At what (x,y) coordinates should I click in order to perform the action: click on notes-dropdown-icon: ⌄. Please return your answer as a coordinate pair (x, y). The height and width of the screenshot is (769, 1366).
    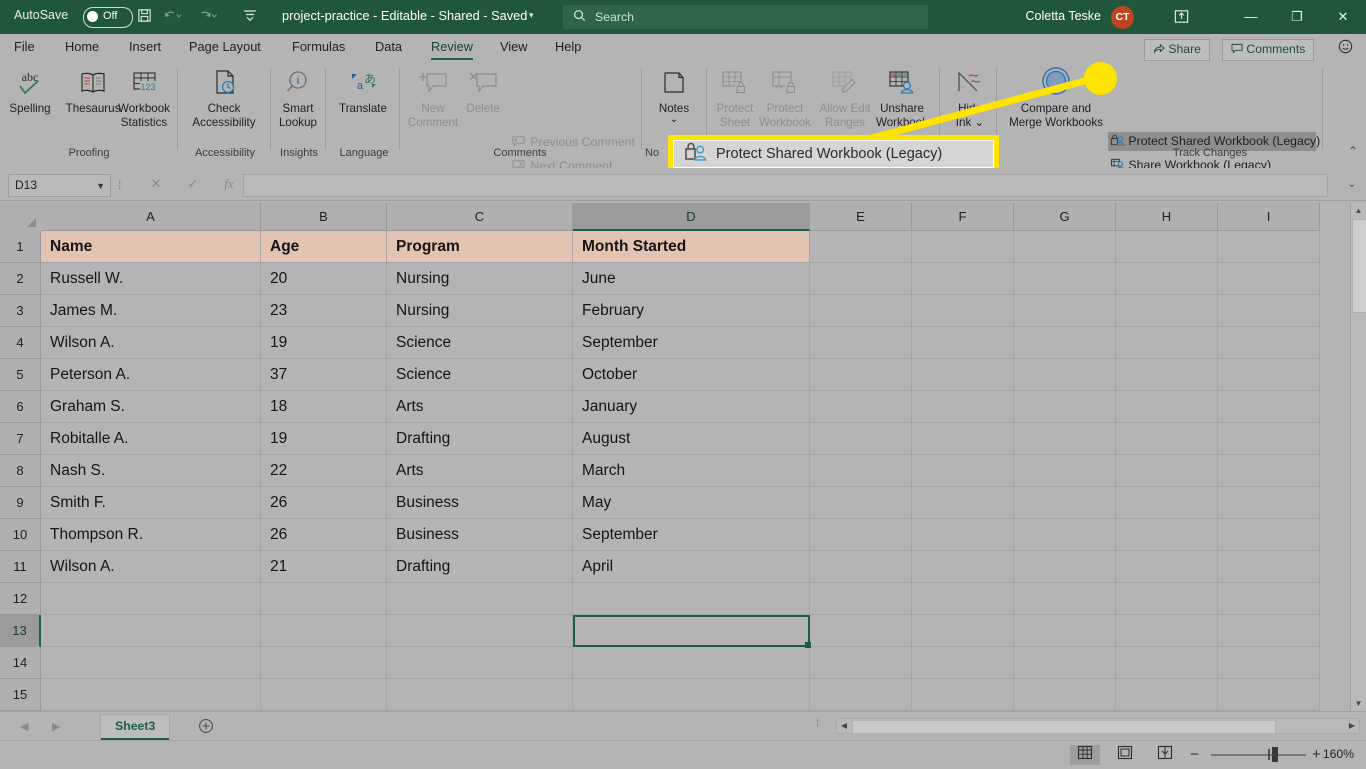
    Looking at the image, I should click on (674, 119).